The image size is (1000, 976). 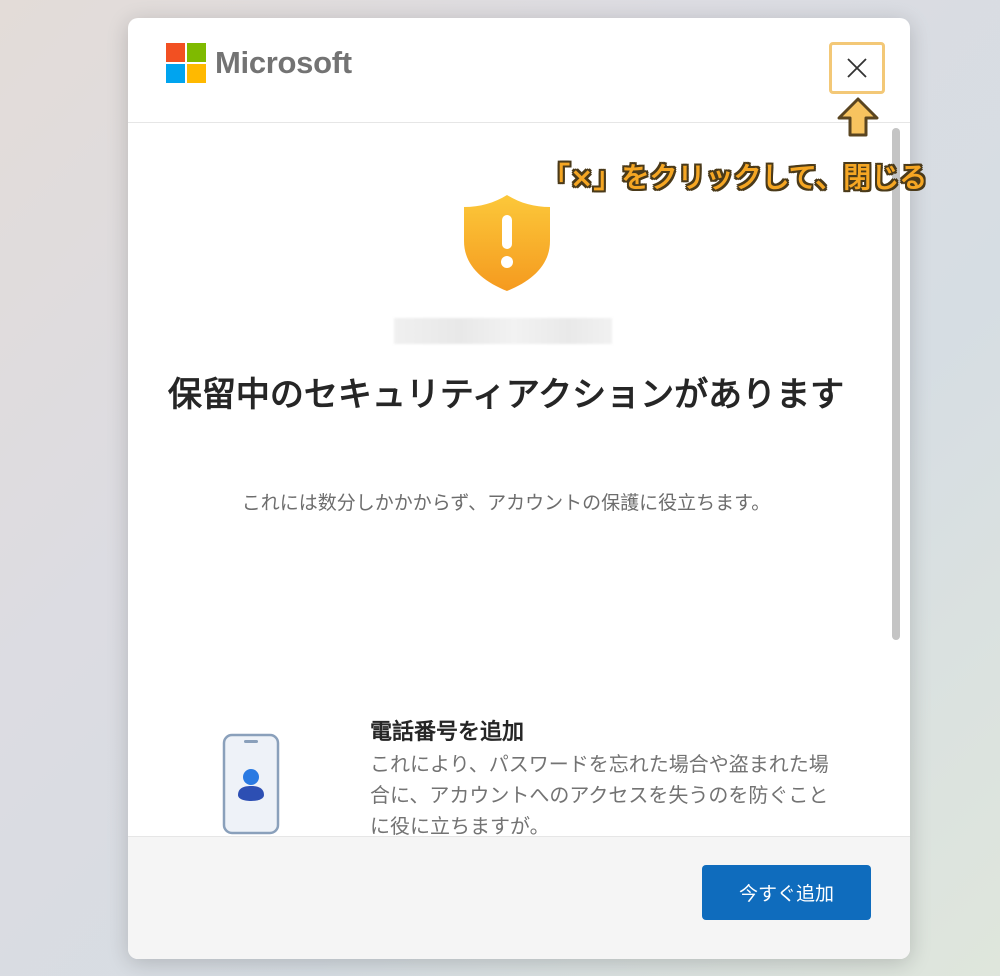 What do you see at coordinates (506, 503) in the screenshot?
I see `page-subtitle: これには数分しかかからず、アカウントの保護に役立ちます。` at bounding box center [506, 503].